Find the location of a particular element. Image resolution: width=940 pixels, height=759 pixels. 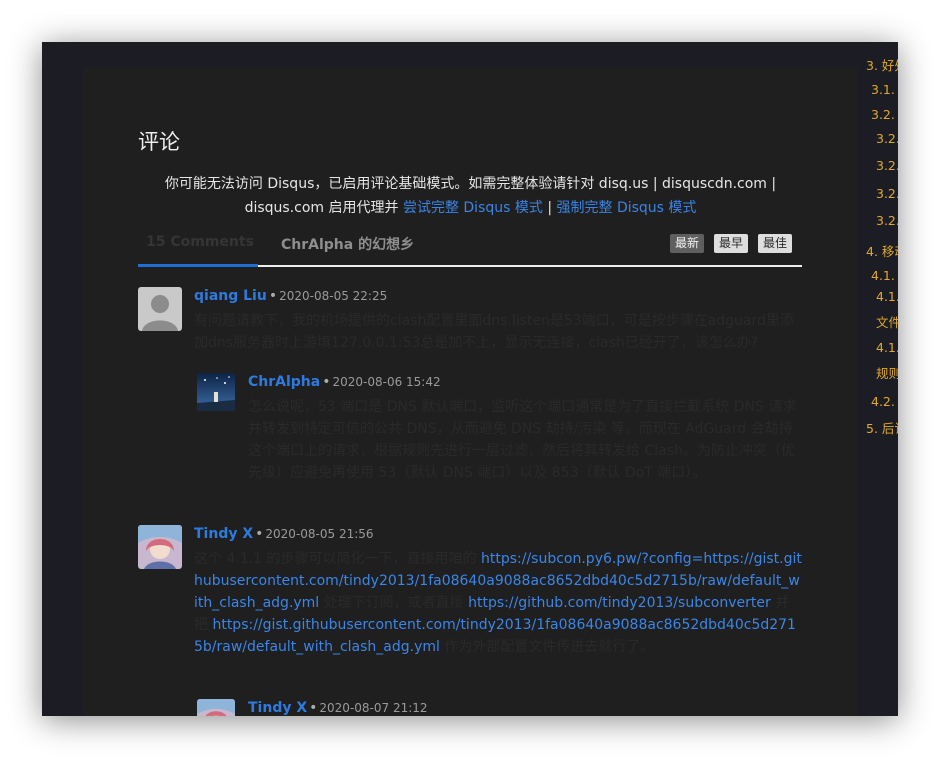

force-full-disqus-link: 强制完整 Disqus 模式 is located at coordinates (627, 208).